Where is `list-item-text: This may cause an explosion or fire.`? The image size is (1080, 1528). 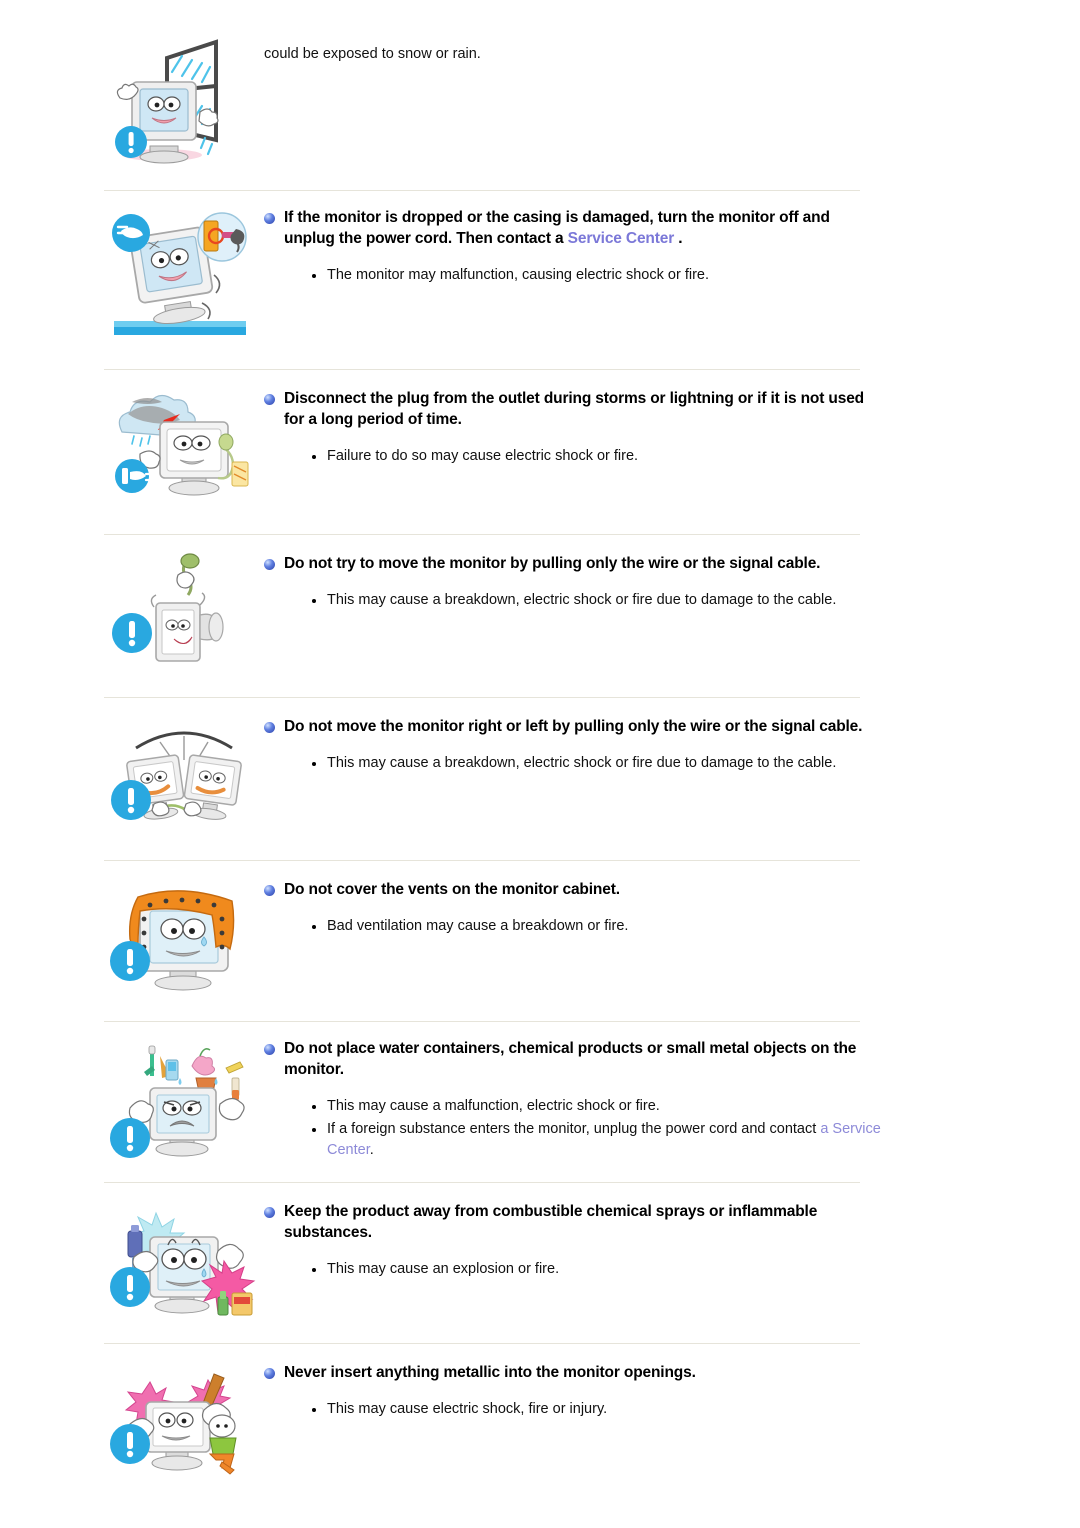 list-item-text: This may cause an explosion or fire. is located at coordinates (443, 1269).